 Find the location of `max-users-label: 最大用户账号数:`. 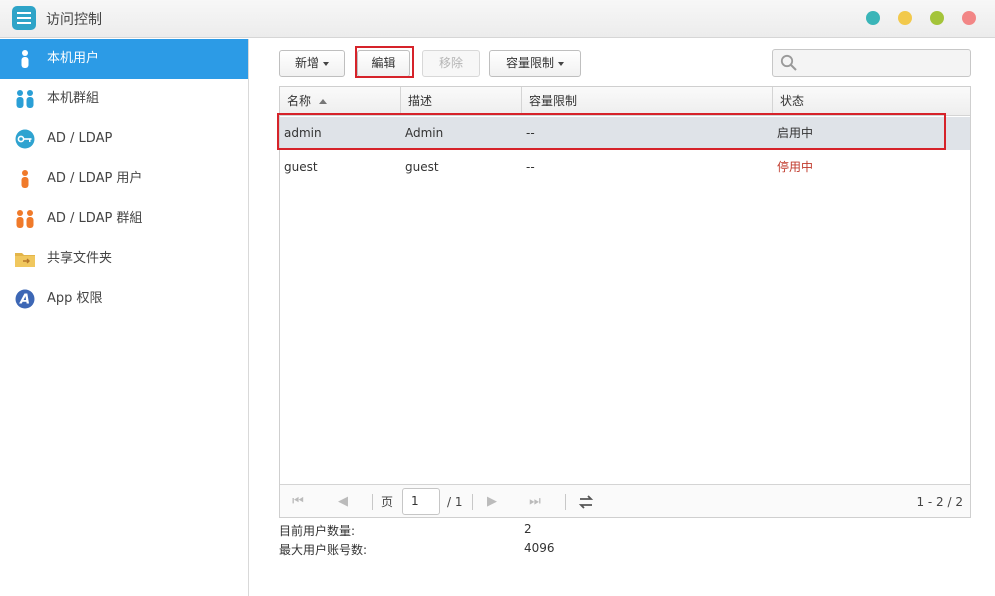

max-users-label: 最大用户账号数: is located at coordinates (323, 550).